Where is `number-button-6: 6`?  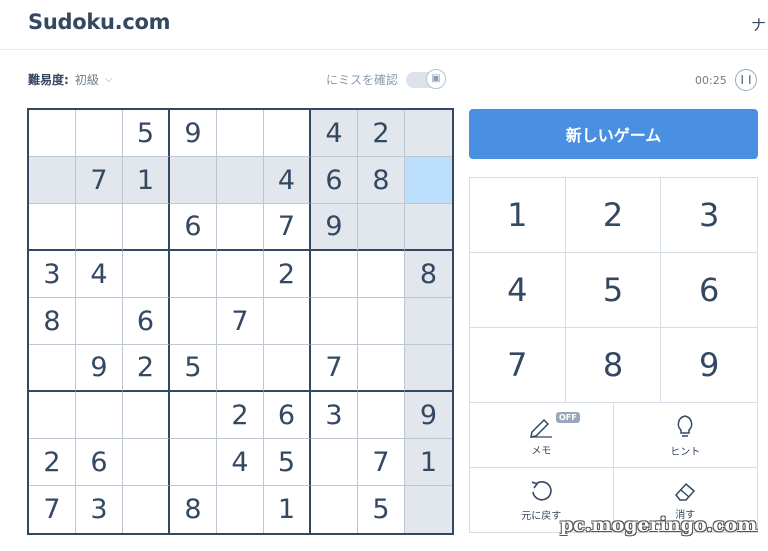
number-button-6: 6 is located at coordinates (709, 290).